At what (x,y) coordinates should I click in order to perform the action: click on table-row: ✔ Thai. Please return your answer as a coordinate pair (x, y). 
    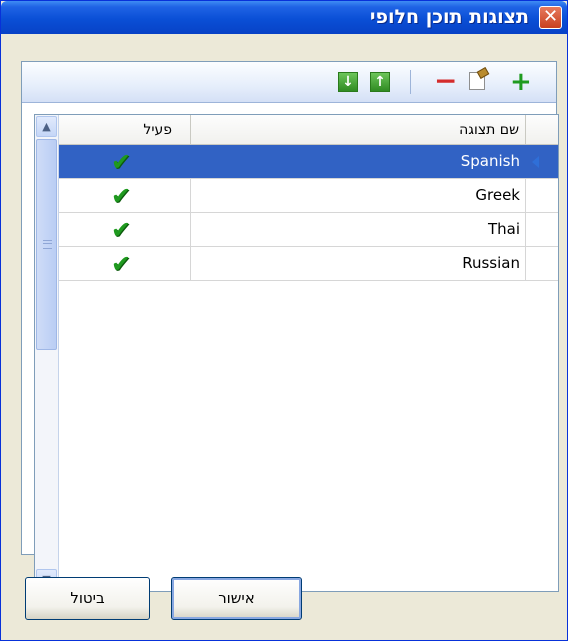
    Looking at the image, I should click on (308, 230).